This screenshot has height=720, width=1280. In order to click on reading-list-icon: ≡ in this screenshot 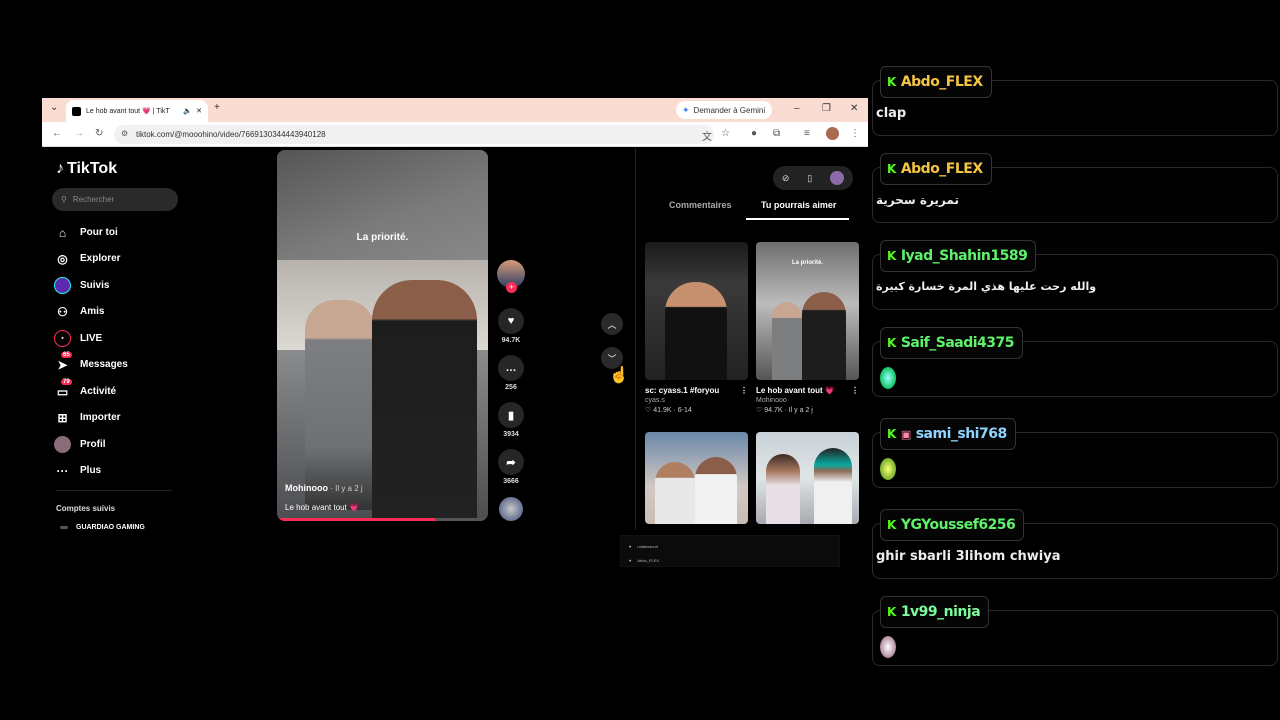, I will do `click(807, 133)`.